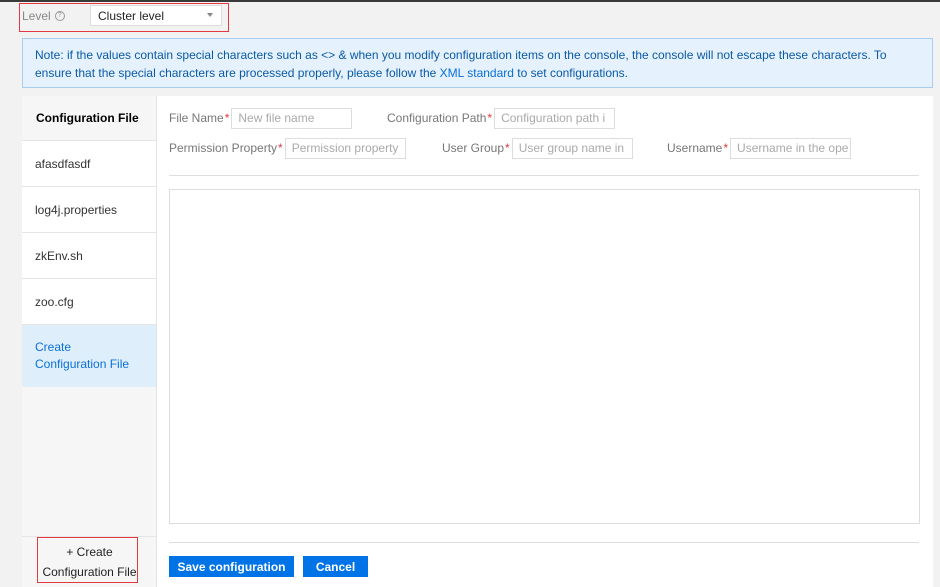 The width and height of the screenshot is (940, 587). I want to click on permission-input: Permission property, so click(345, 148).